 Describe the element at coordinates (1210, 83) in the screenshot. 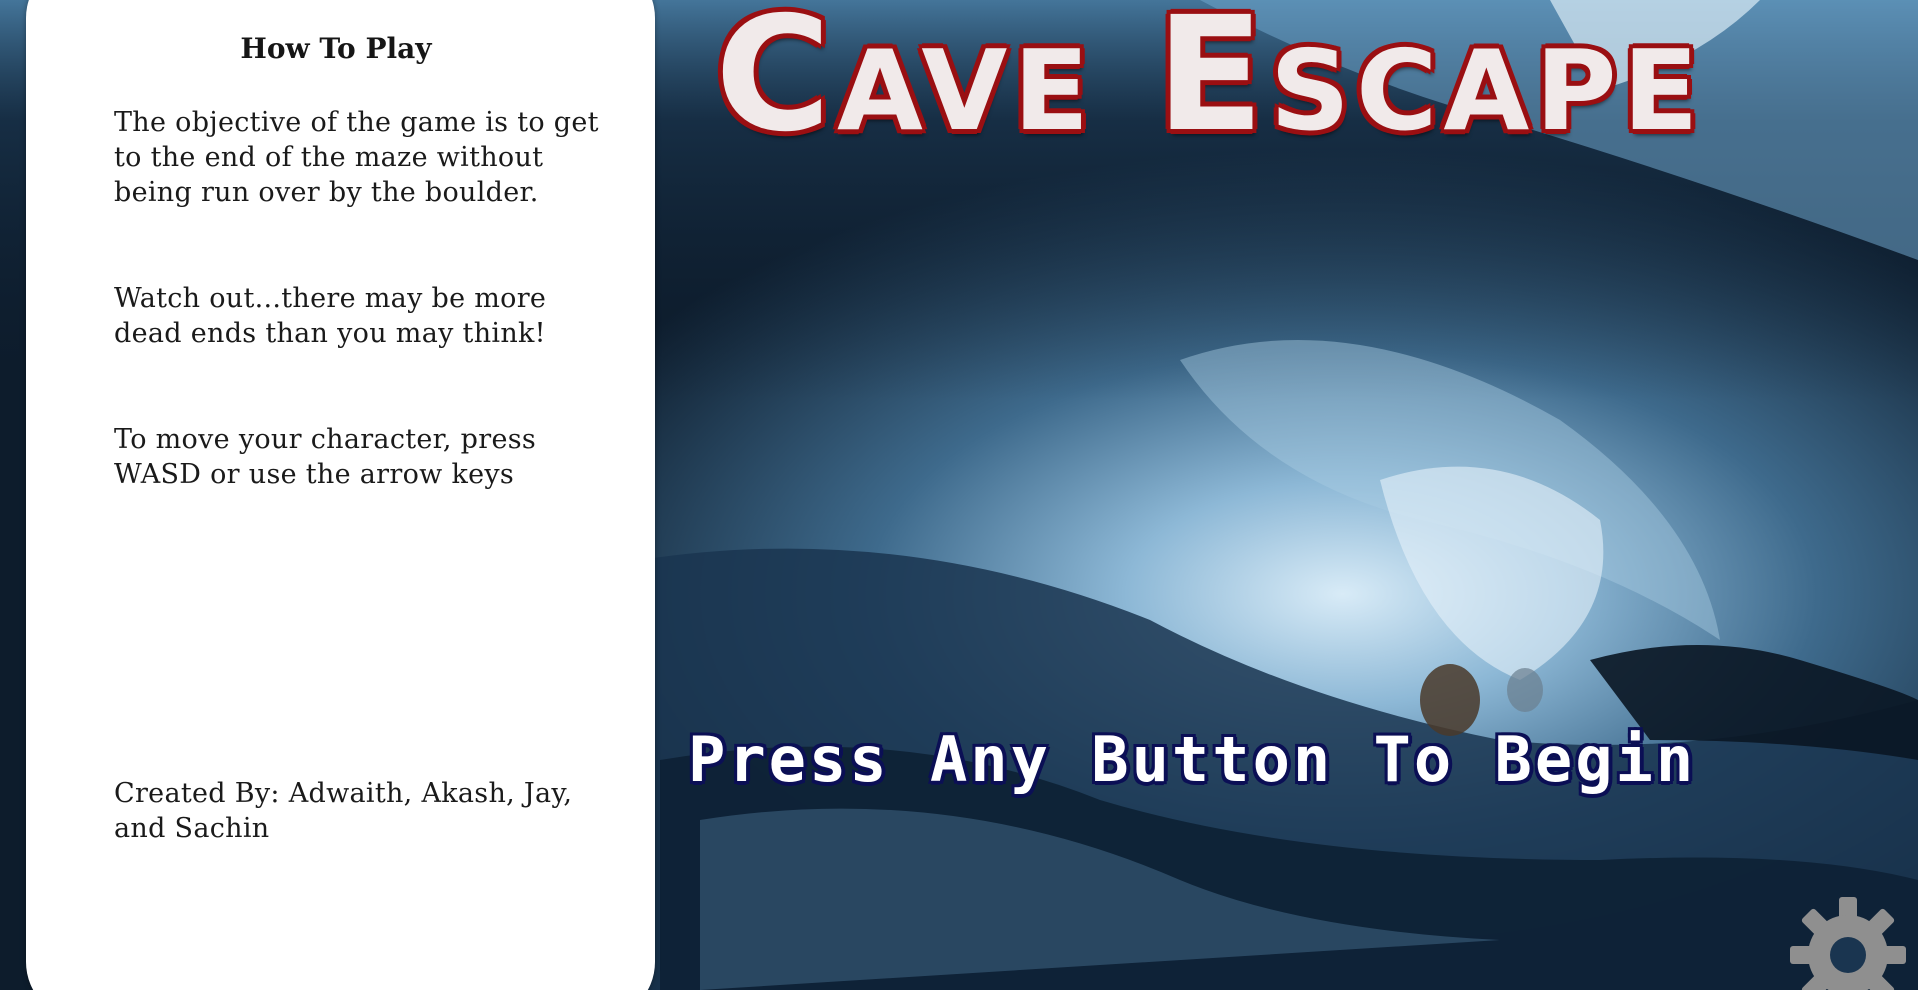

I see `game-title: Cave Escape` at that location.